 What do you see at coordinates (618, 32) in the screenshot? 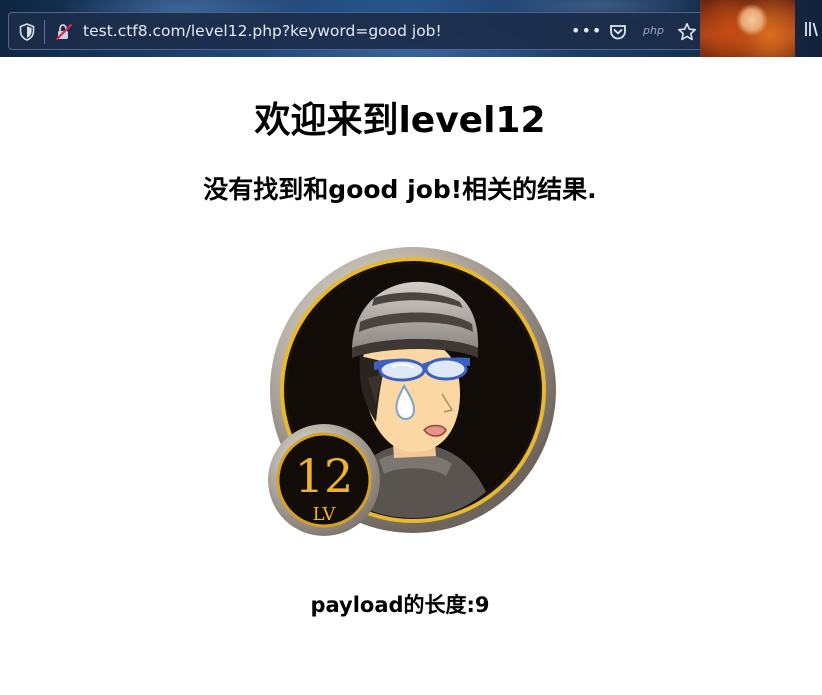
I see `pocket-icon` at bounding box center [618, 32].